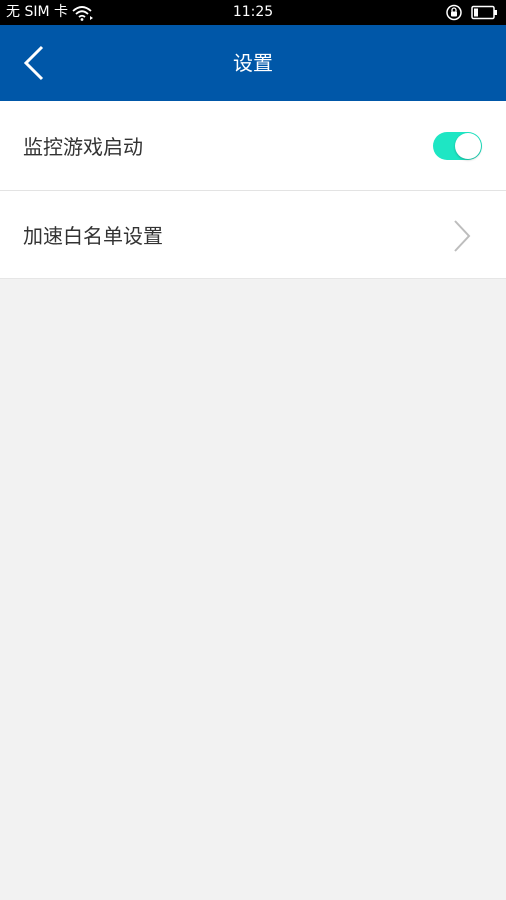  I want to click on chevron-right-icon, so click(462, 236).